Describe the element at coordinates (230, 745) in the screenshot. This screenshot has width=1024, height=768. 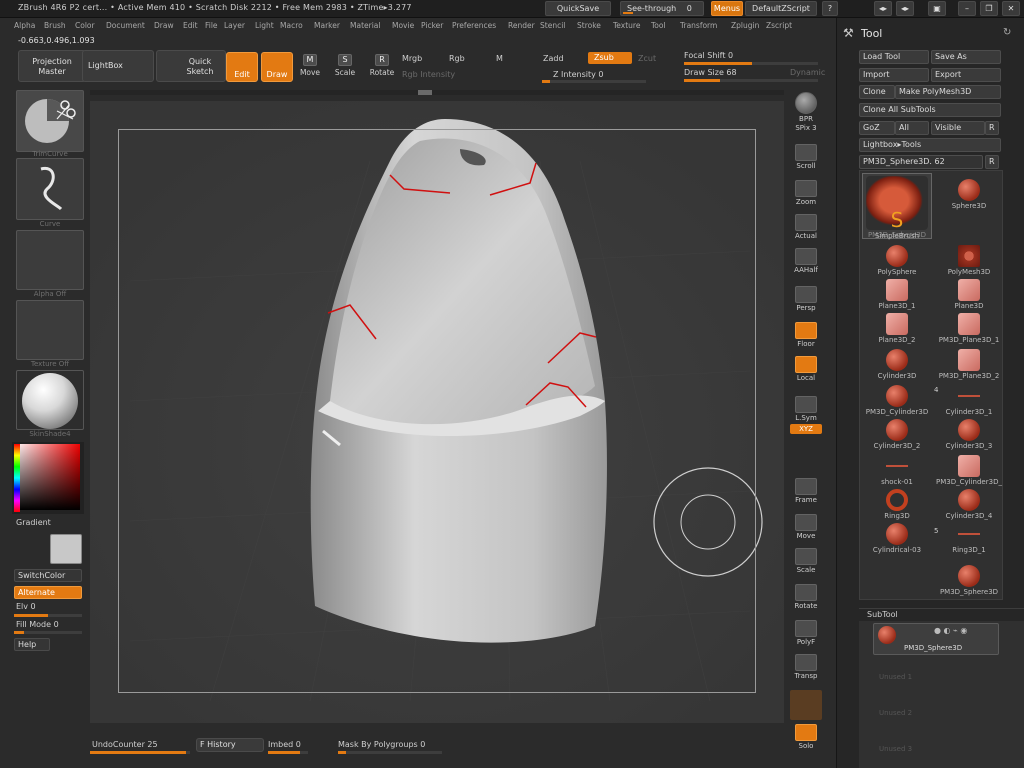
I see `f-history-button: F History` at that location.